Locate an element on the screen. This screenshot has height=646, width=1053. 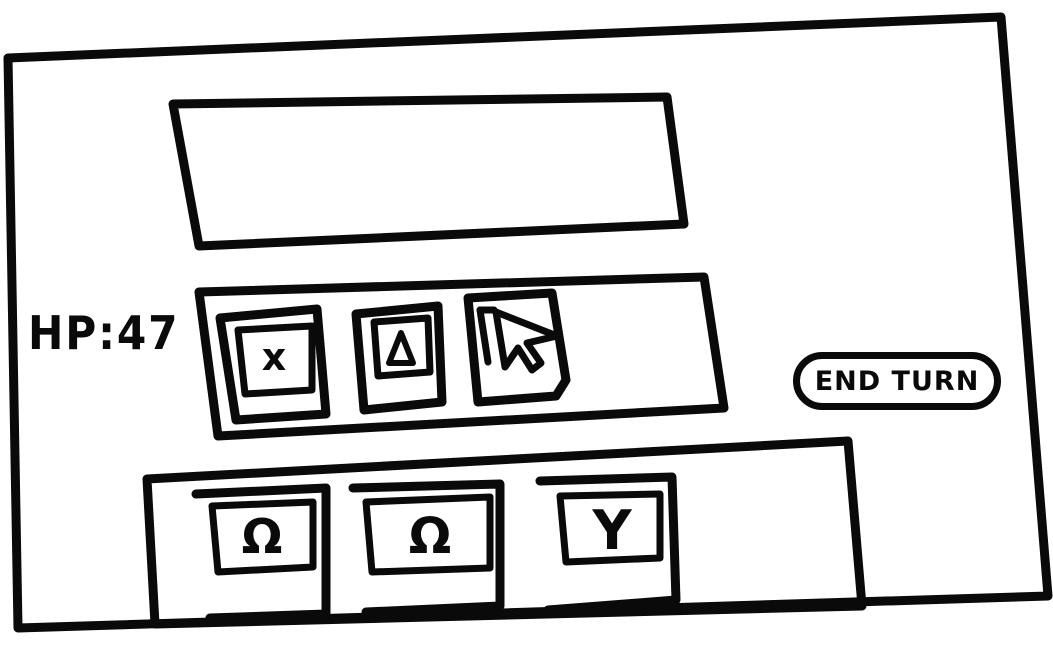
action-slot-cursor is located at coordinates (517, 347).